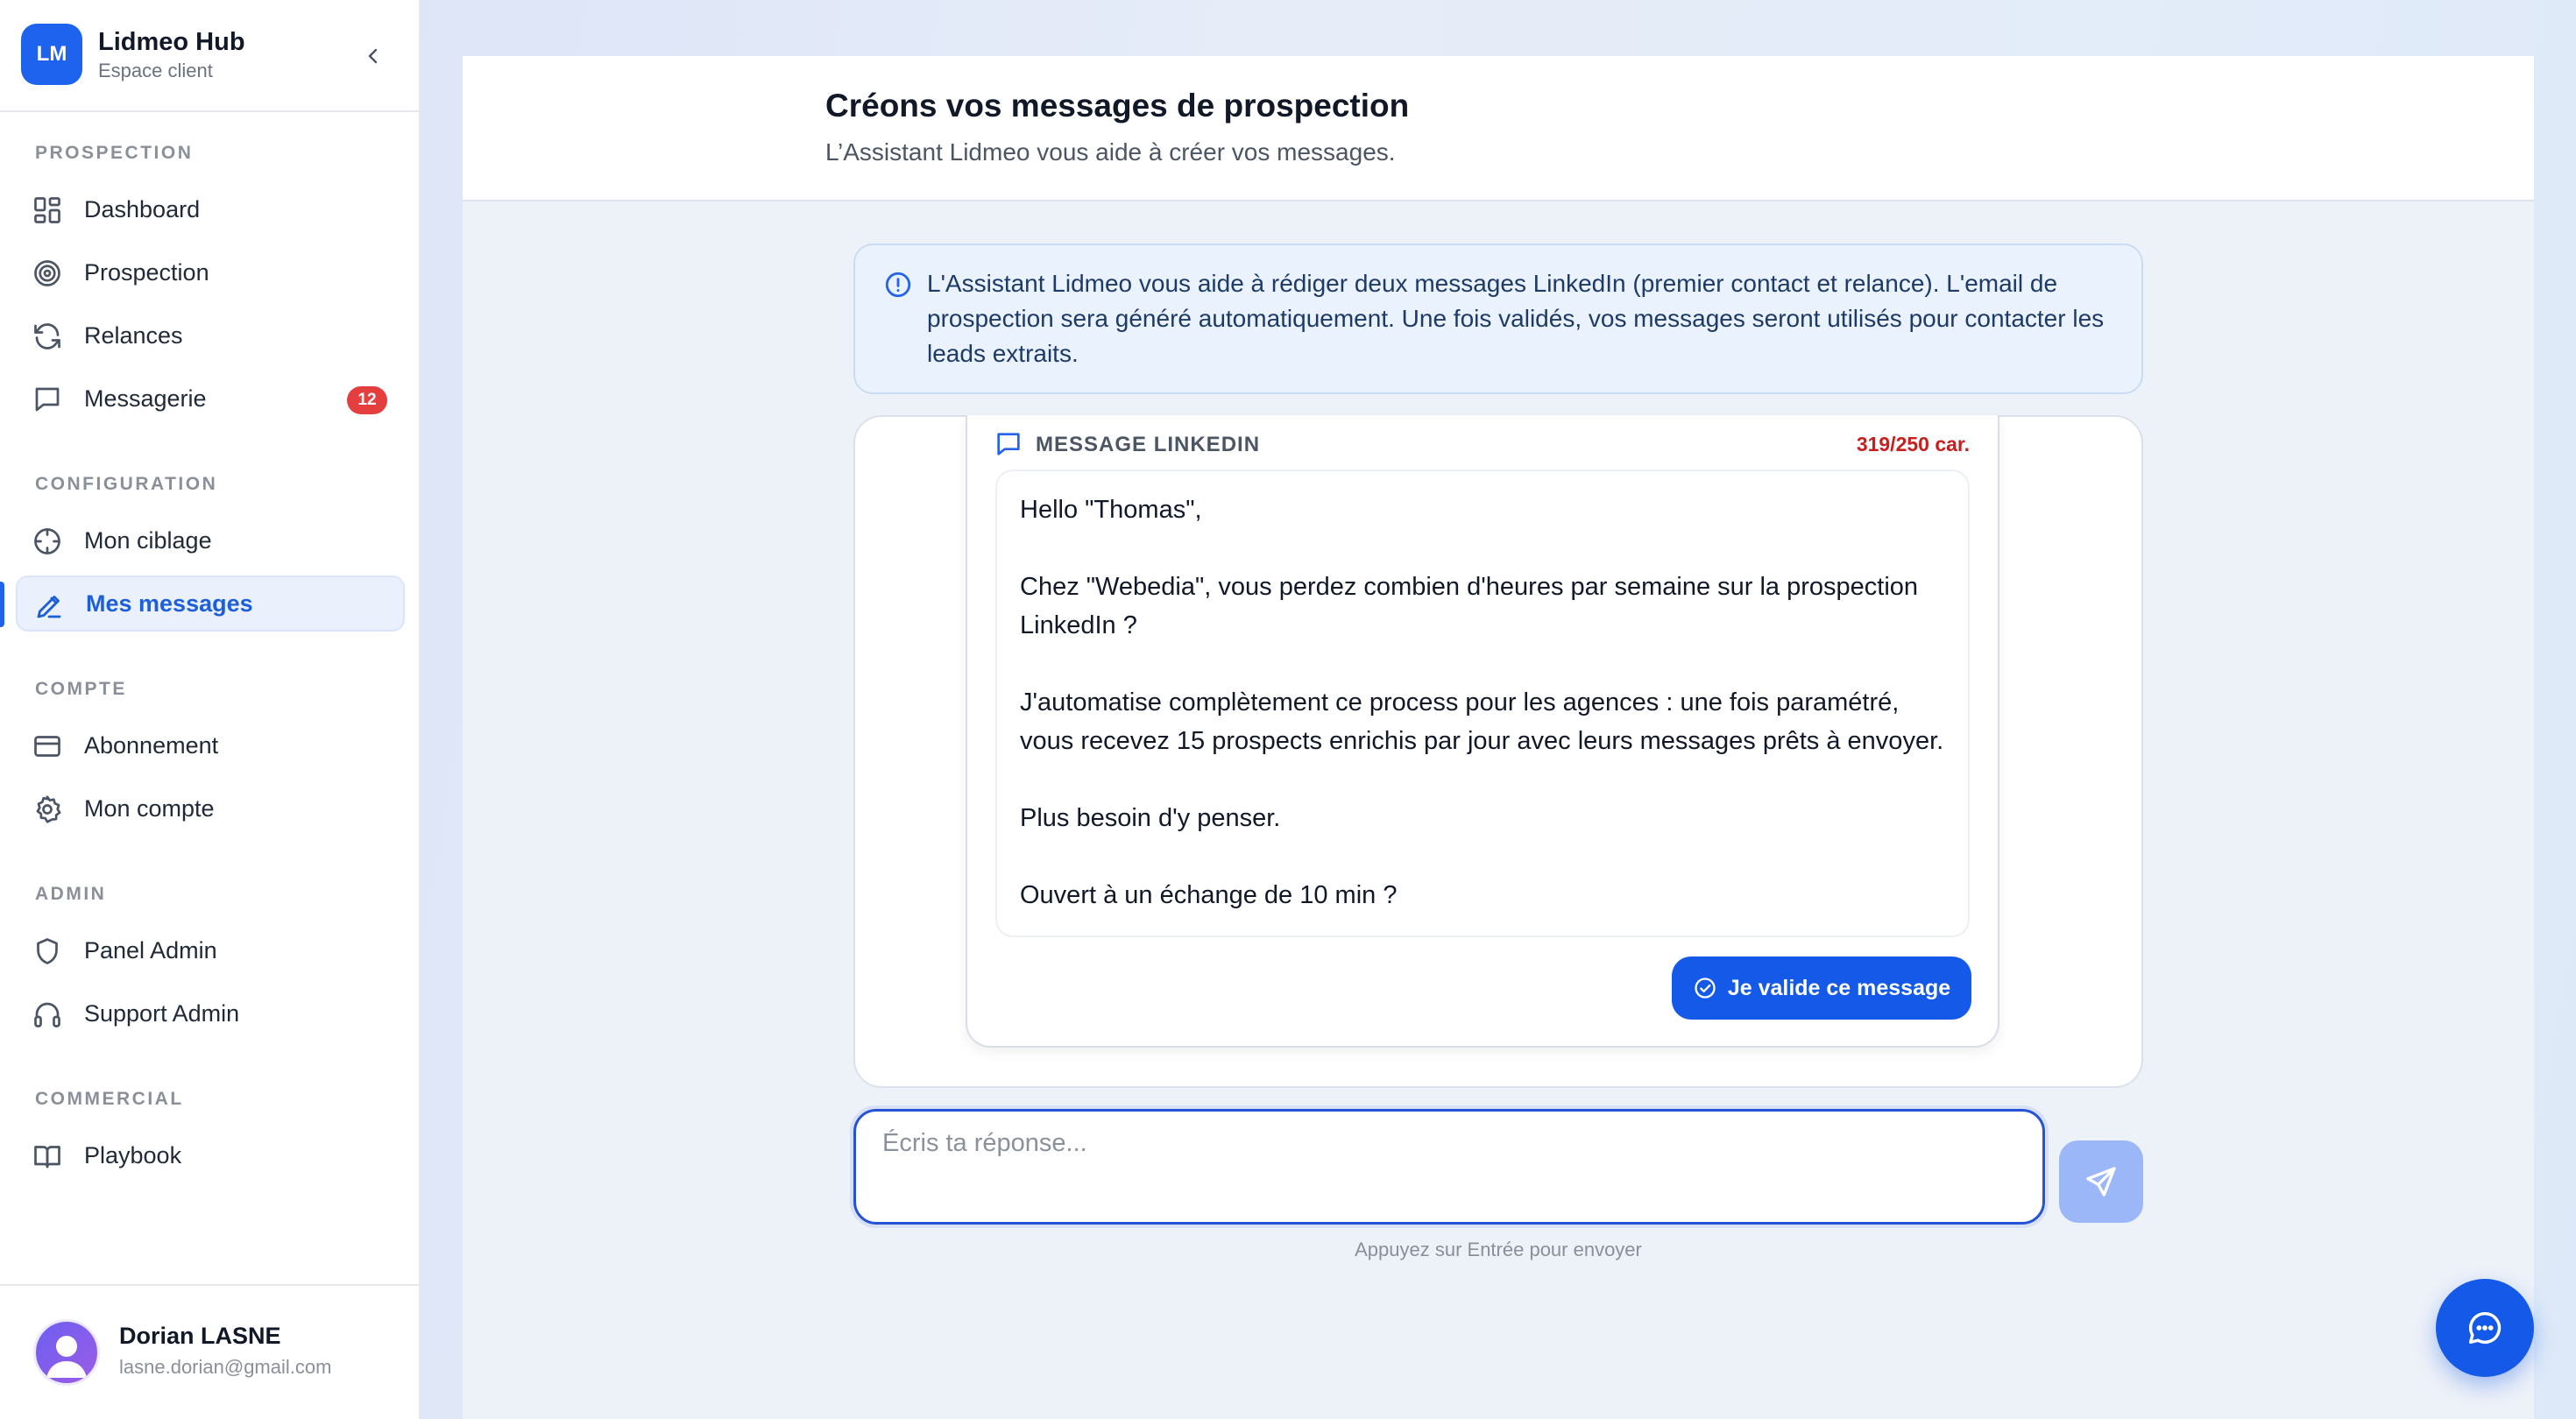 This screenshot has height=1419, width=2576. What do you see at coordinates (146, 272) in the screenshot?
I see `sidebar-item-label: Prospection` at bounding box center [146, 272].